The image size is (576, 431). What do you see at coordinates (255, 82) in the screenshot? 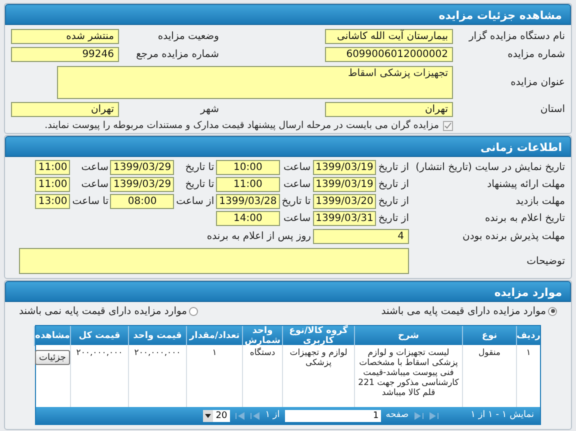
I see `subject-field: تجهیزات پزشکی اسقاط` at bounding box center [255, 82].